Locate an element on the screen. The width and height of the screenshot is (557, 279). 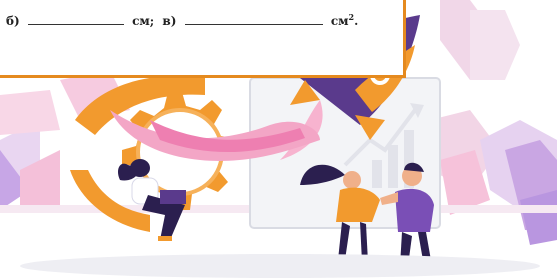
unit-cm2: см2. is located at coordinates (345, 20).